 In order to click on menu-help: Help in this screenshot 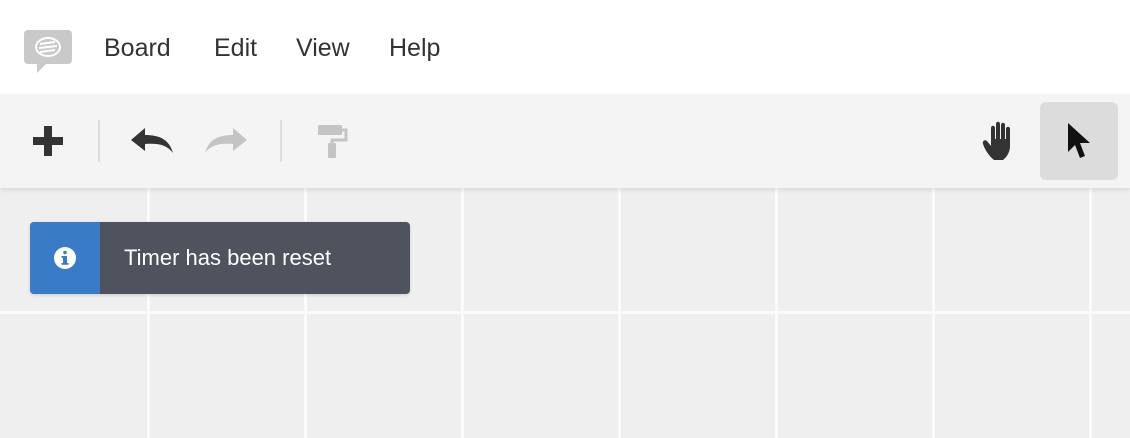, I will do `click(414, 48)`.